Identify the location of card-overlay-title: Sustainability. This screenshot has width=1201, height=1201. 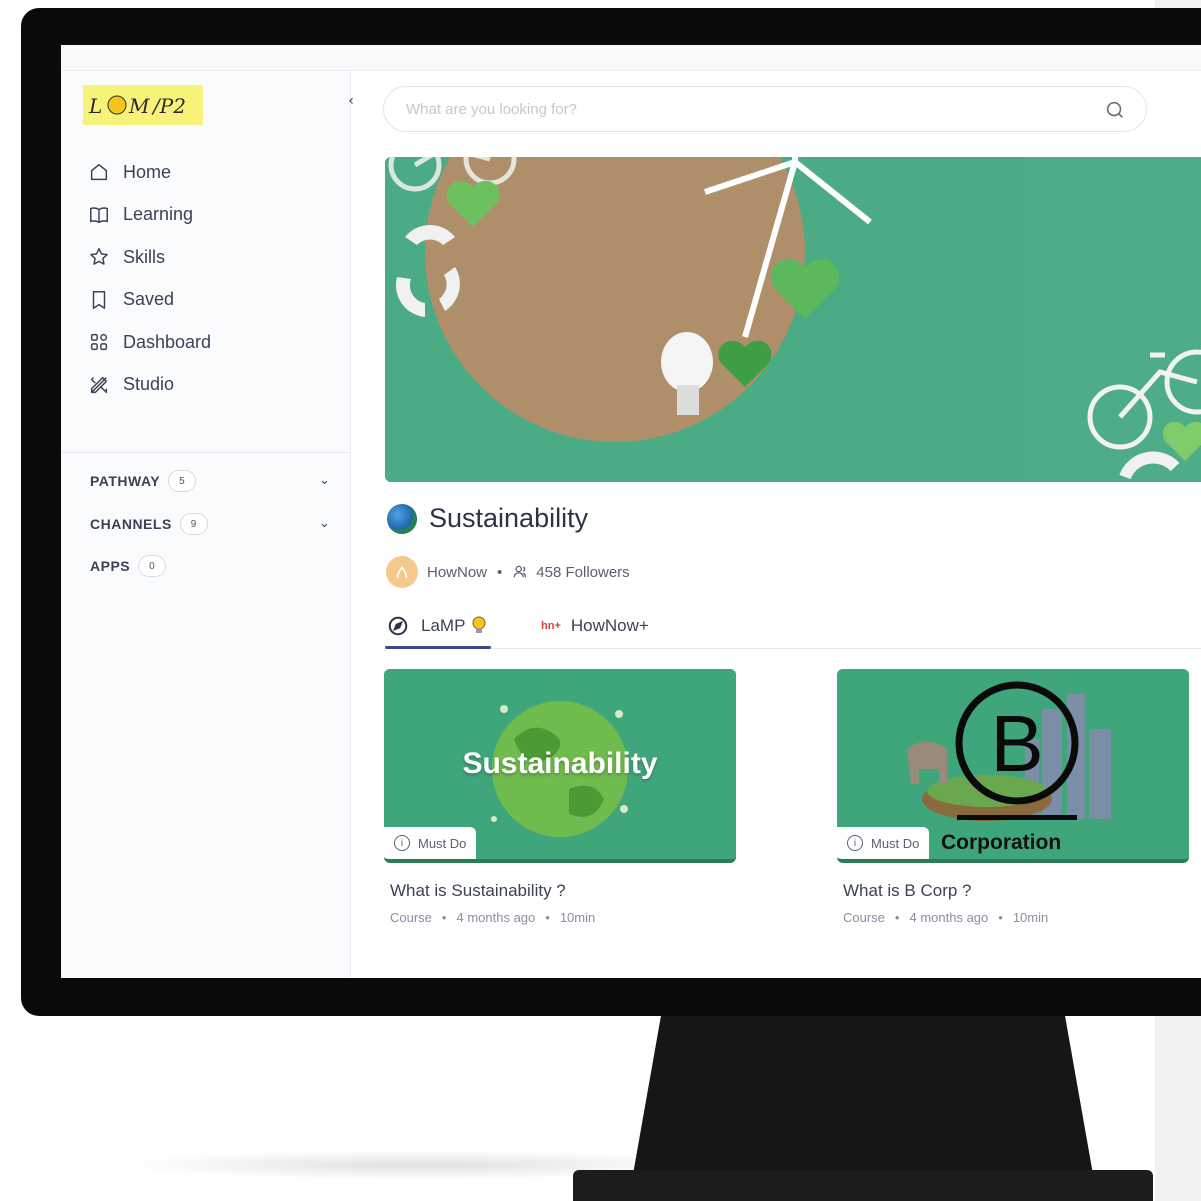
(560, 763).